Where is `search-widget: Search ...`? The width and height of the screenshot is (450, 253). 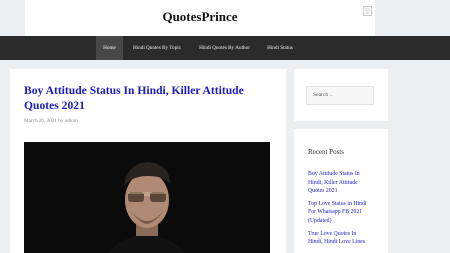 search-widget: Search ... is located at coordinates (341, 95).